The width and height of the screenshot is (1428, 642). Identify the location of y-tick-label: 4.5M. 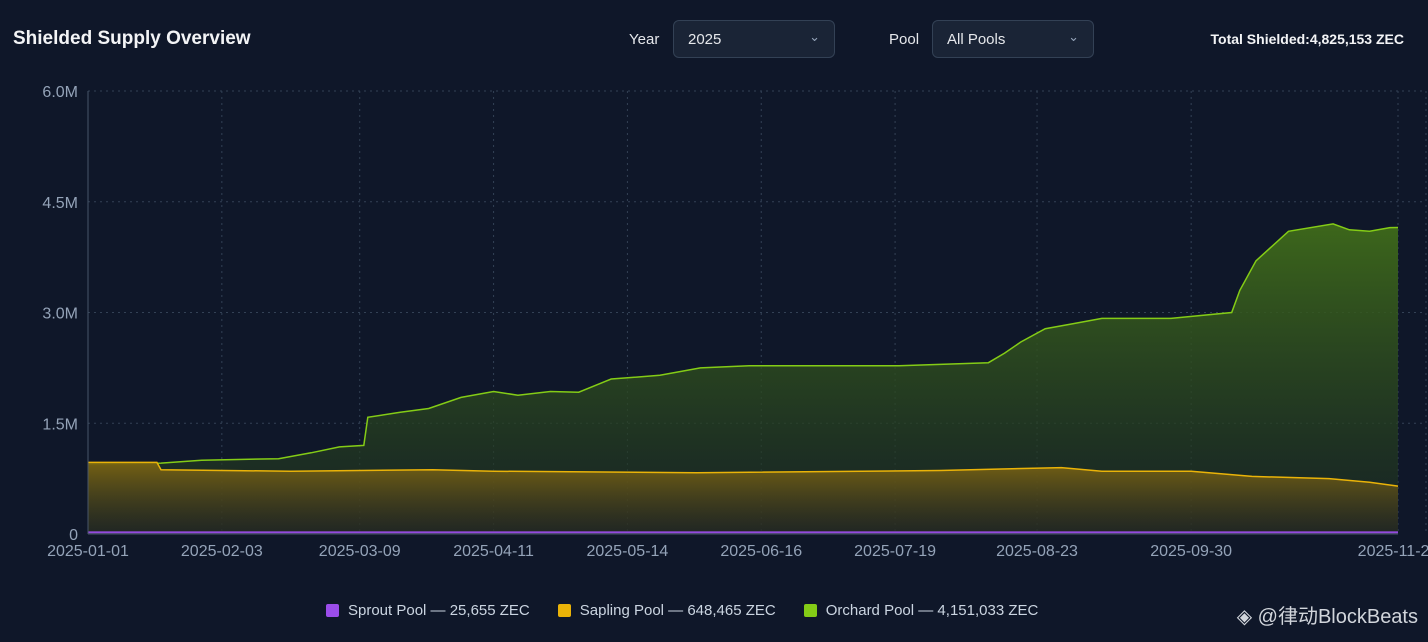
(60, 203).